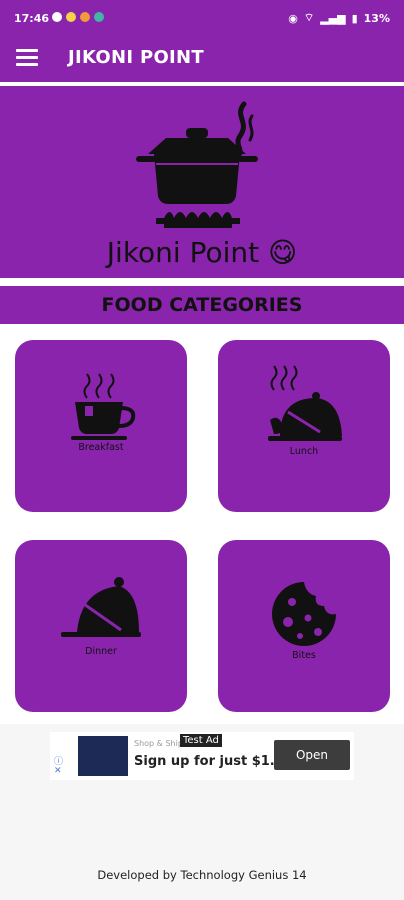 The image size is (404, 900). I want to click on eye-icon: ◉, so click(293, 18).